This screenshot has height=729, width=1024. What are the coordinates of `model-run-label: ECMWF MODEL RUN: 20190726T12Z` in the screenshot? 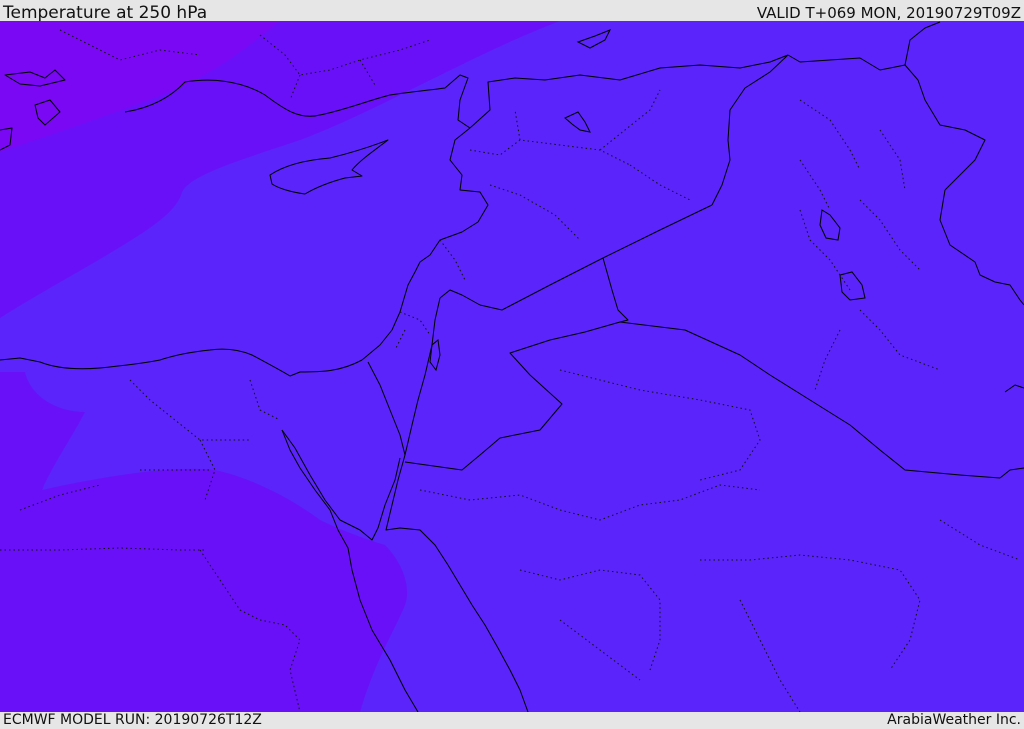 It's located at (132, 720).